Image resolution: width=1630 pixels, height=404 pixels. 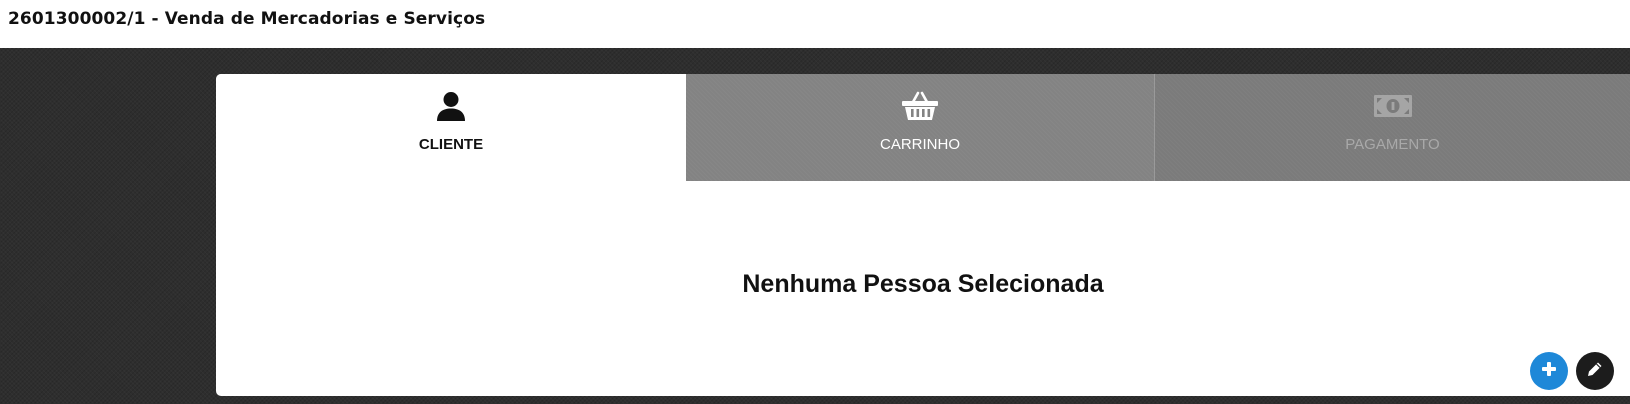 What do you see at coordinates (1393, 106) in the screenshot?
I see `money-icon` at bounding box center [1393, 106].